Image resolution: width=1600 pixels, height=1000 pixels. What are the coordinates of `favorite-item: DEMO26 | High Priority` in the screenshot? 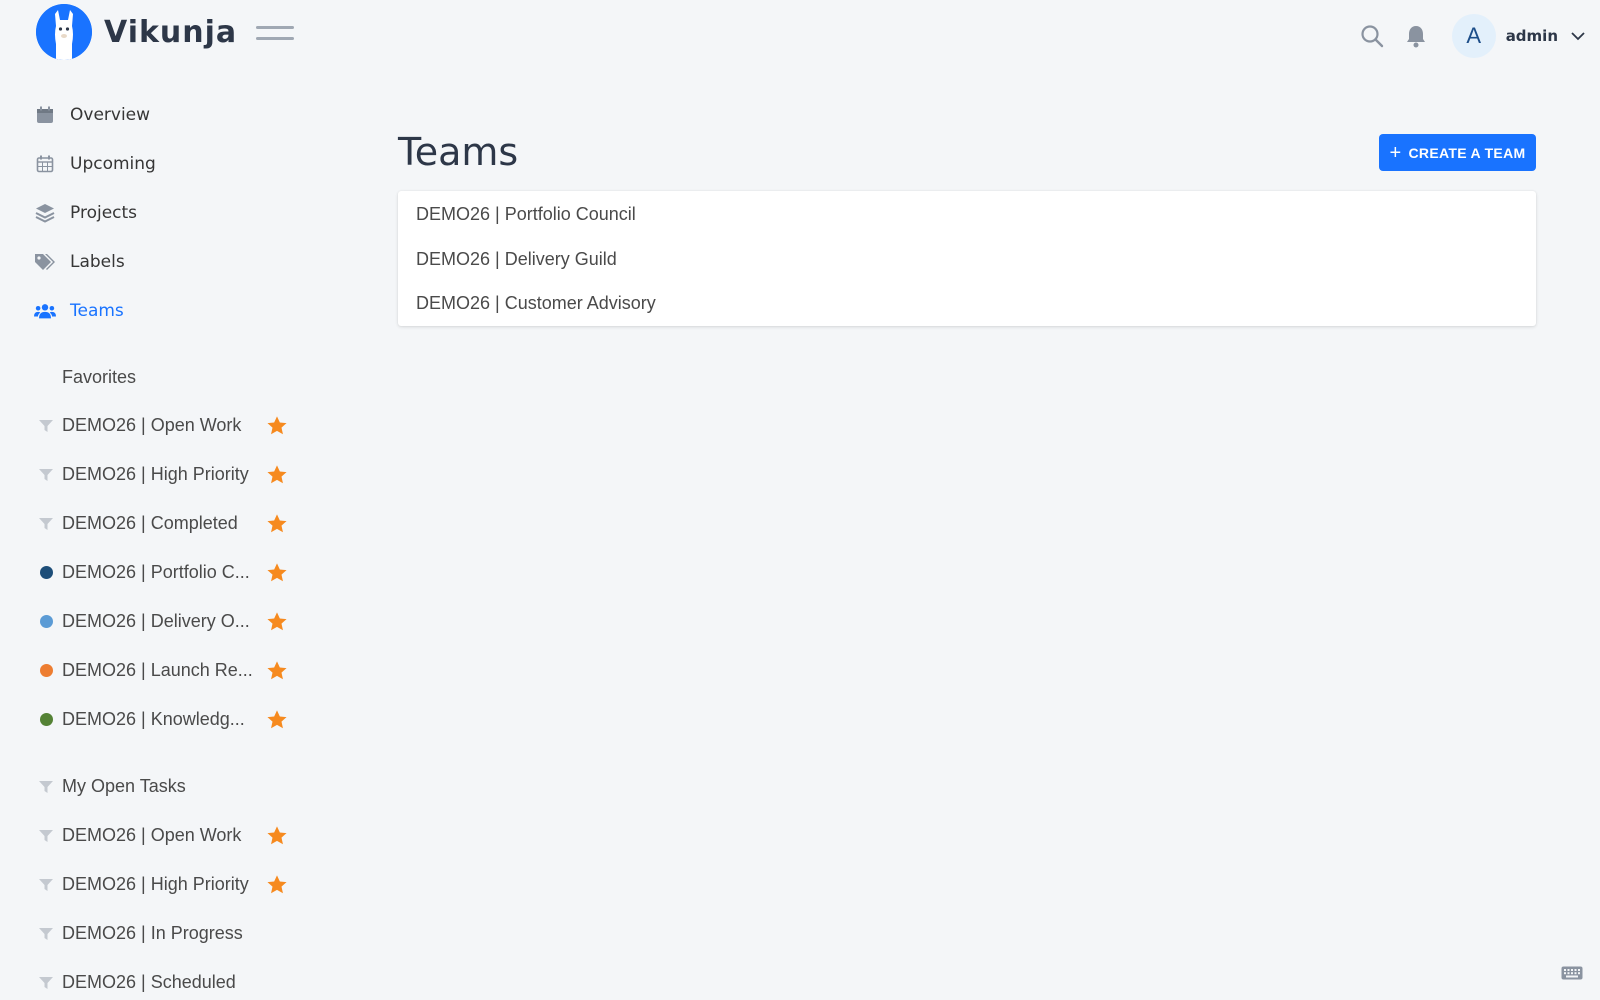 It's located at (150, 474).